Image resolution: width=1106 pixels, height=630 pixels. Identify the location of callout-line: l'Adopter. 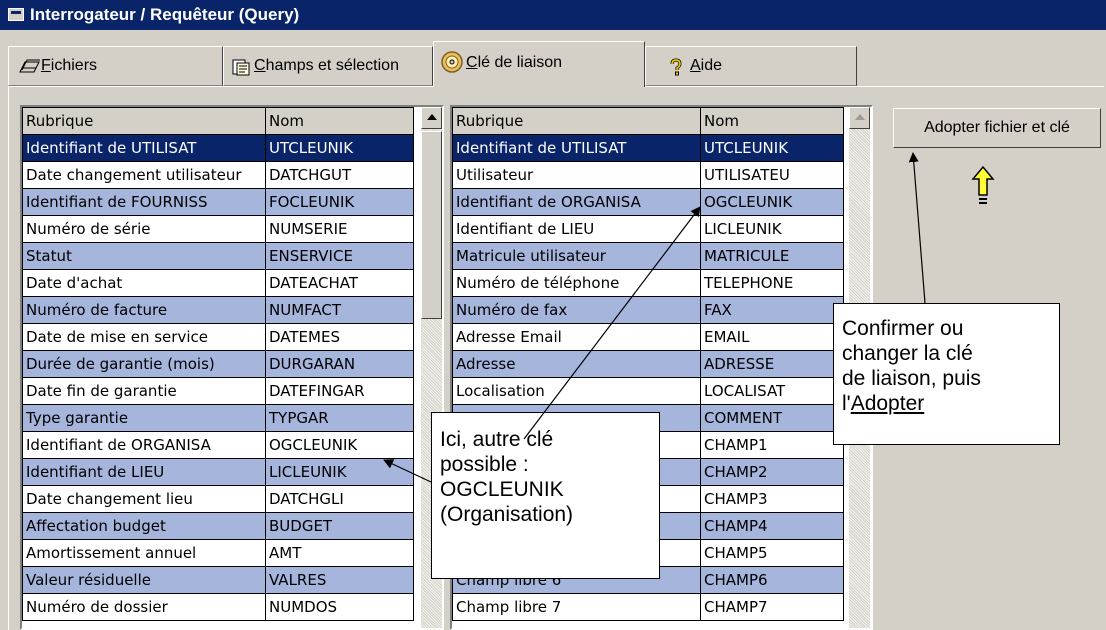
(883, 403).